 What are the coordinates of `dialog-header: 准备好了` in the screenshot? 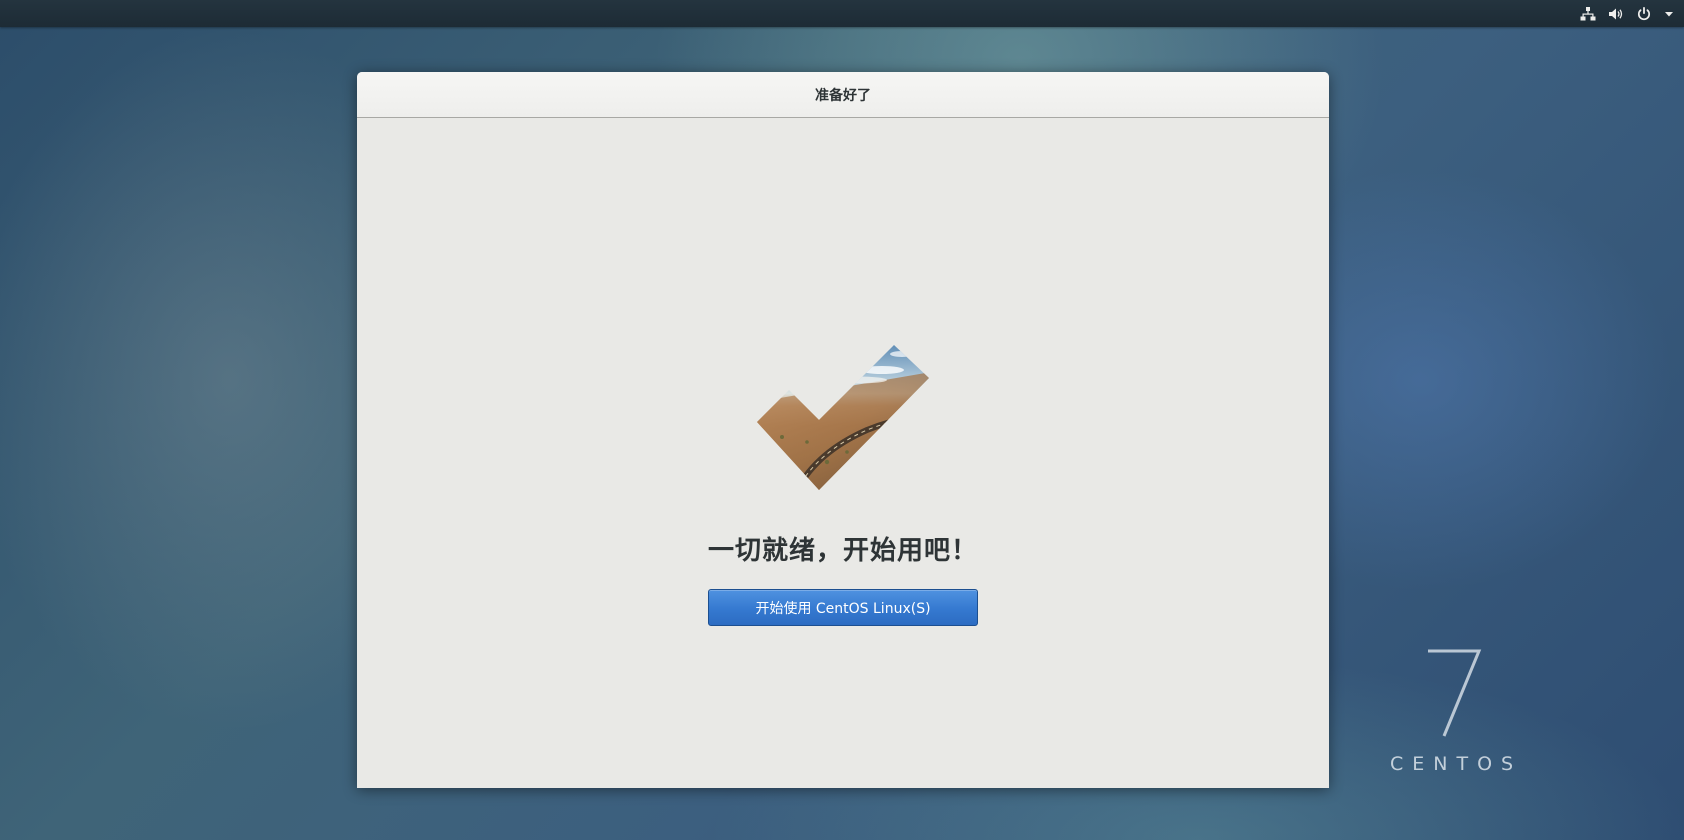 It's located at (843, 95).